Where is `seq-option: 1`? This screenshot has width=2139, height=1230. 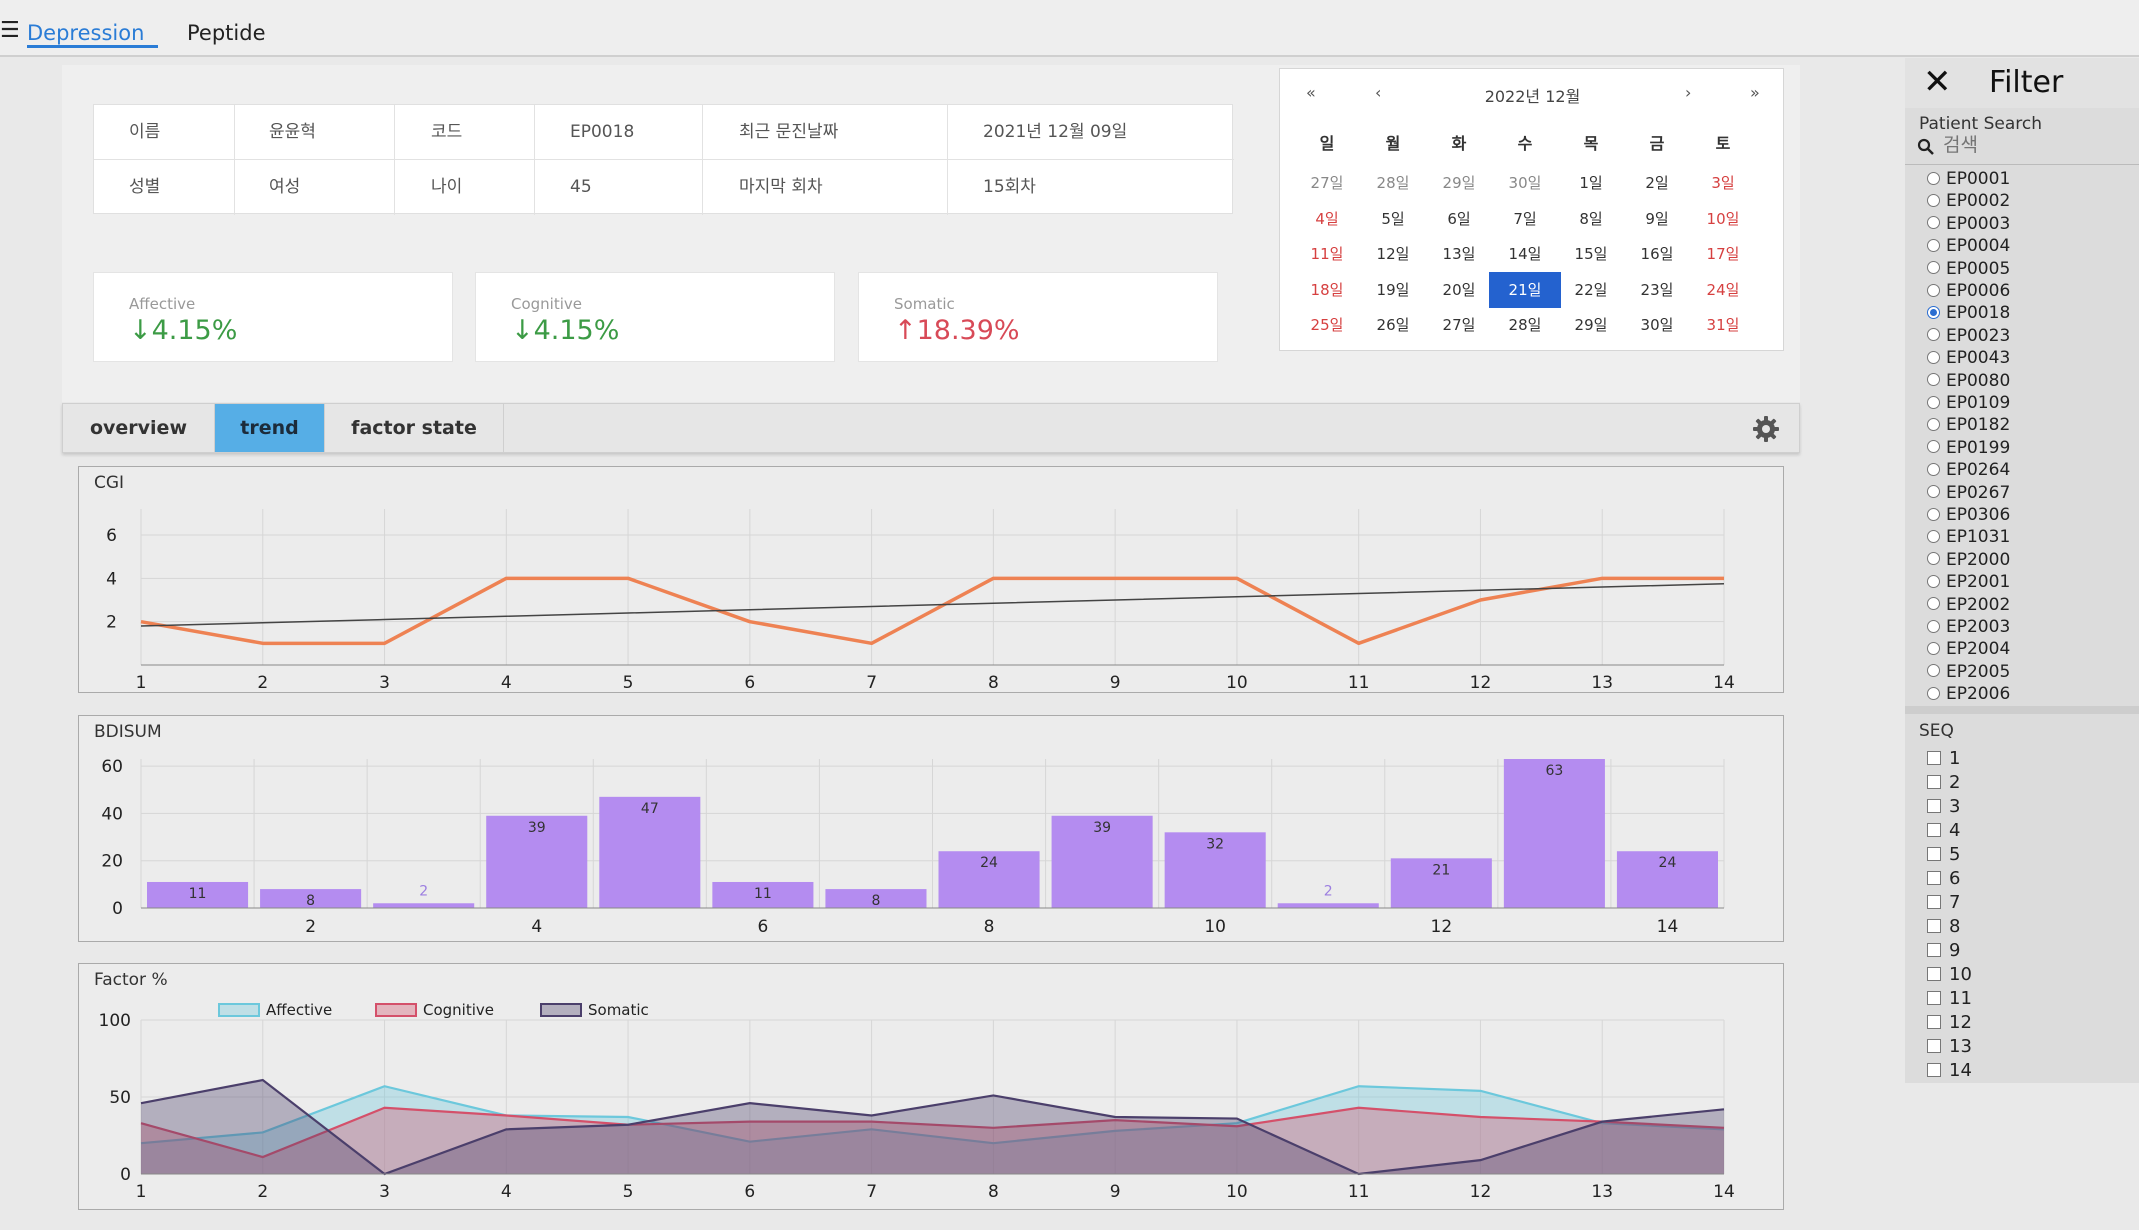
seq-option: 1 is located at coordinates (1943, 759).